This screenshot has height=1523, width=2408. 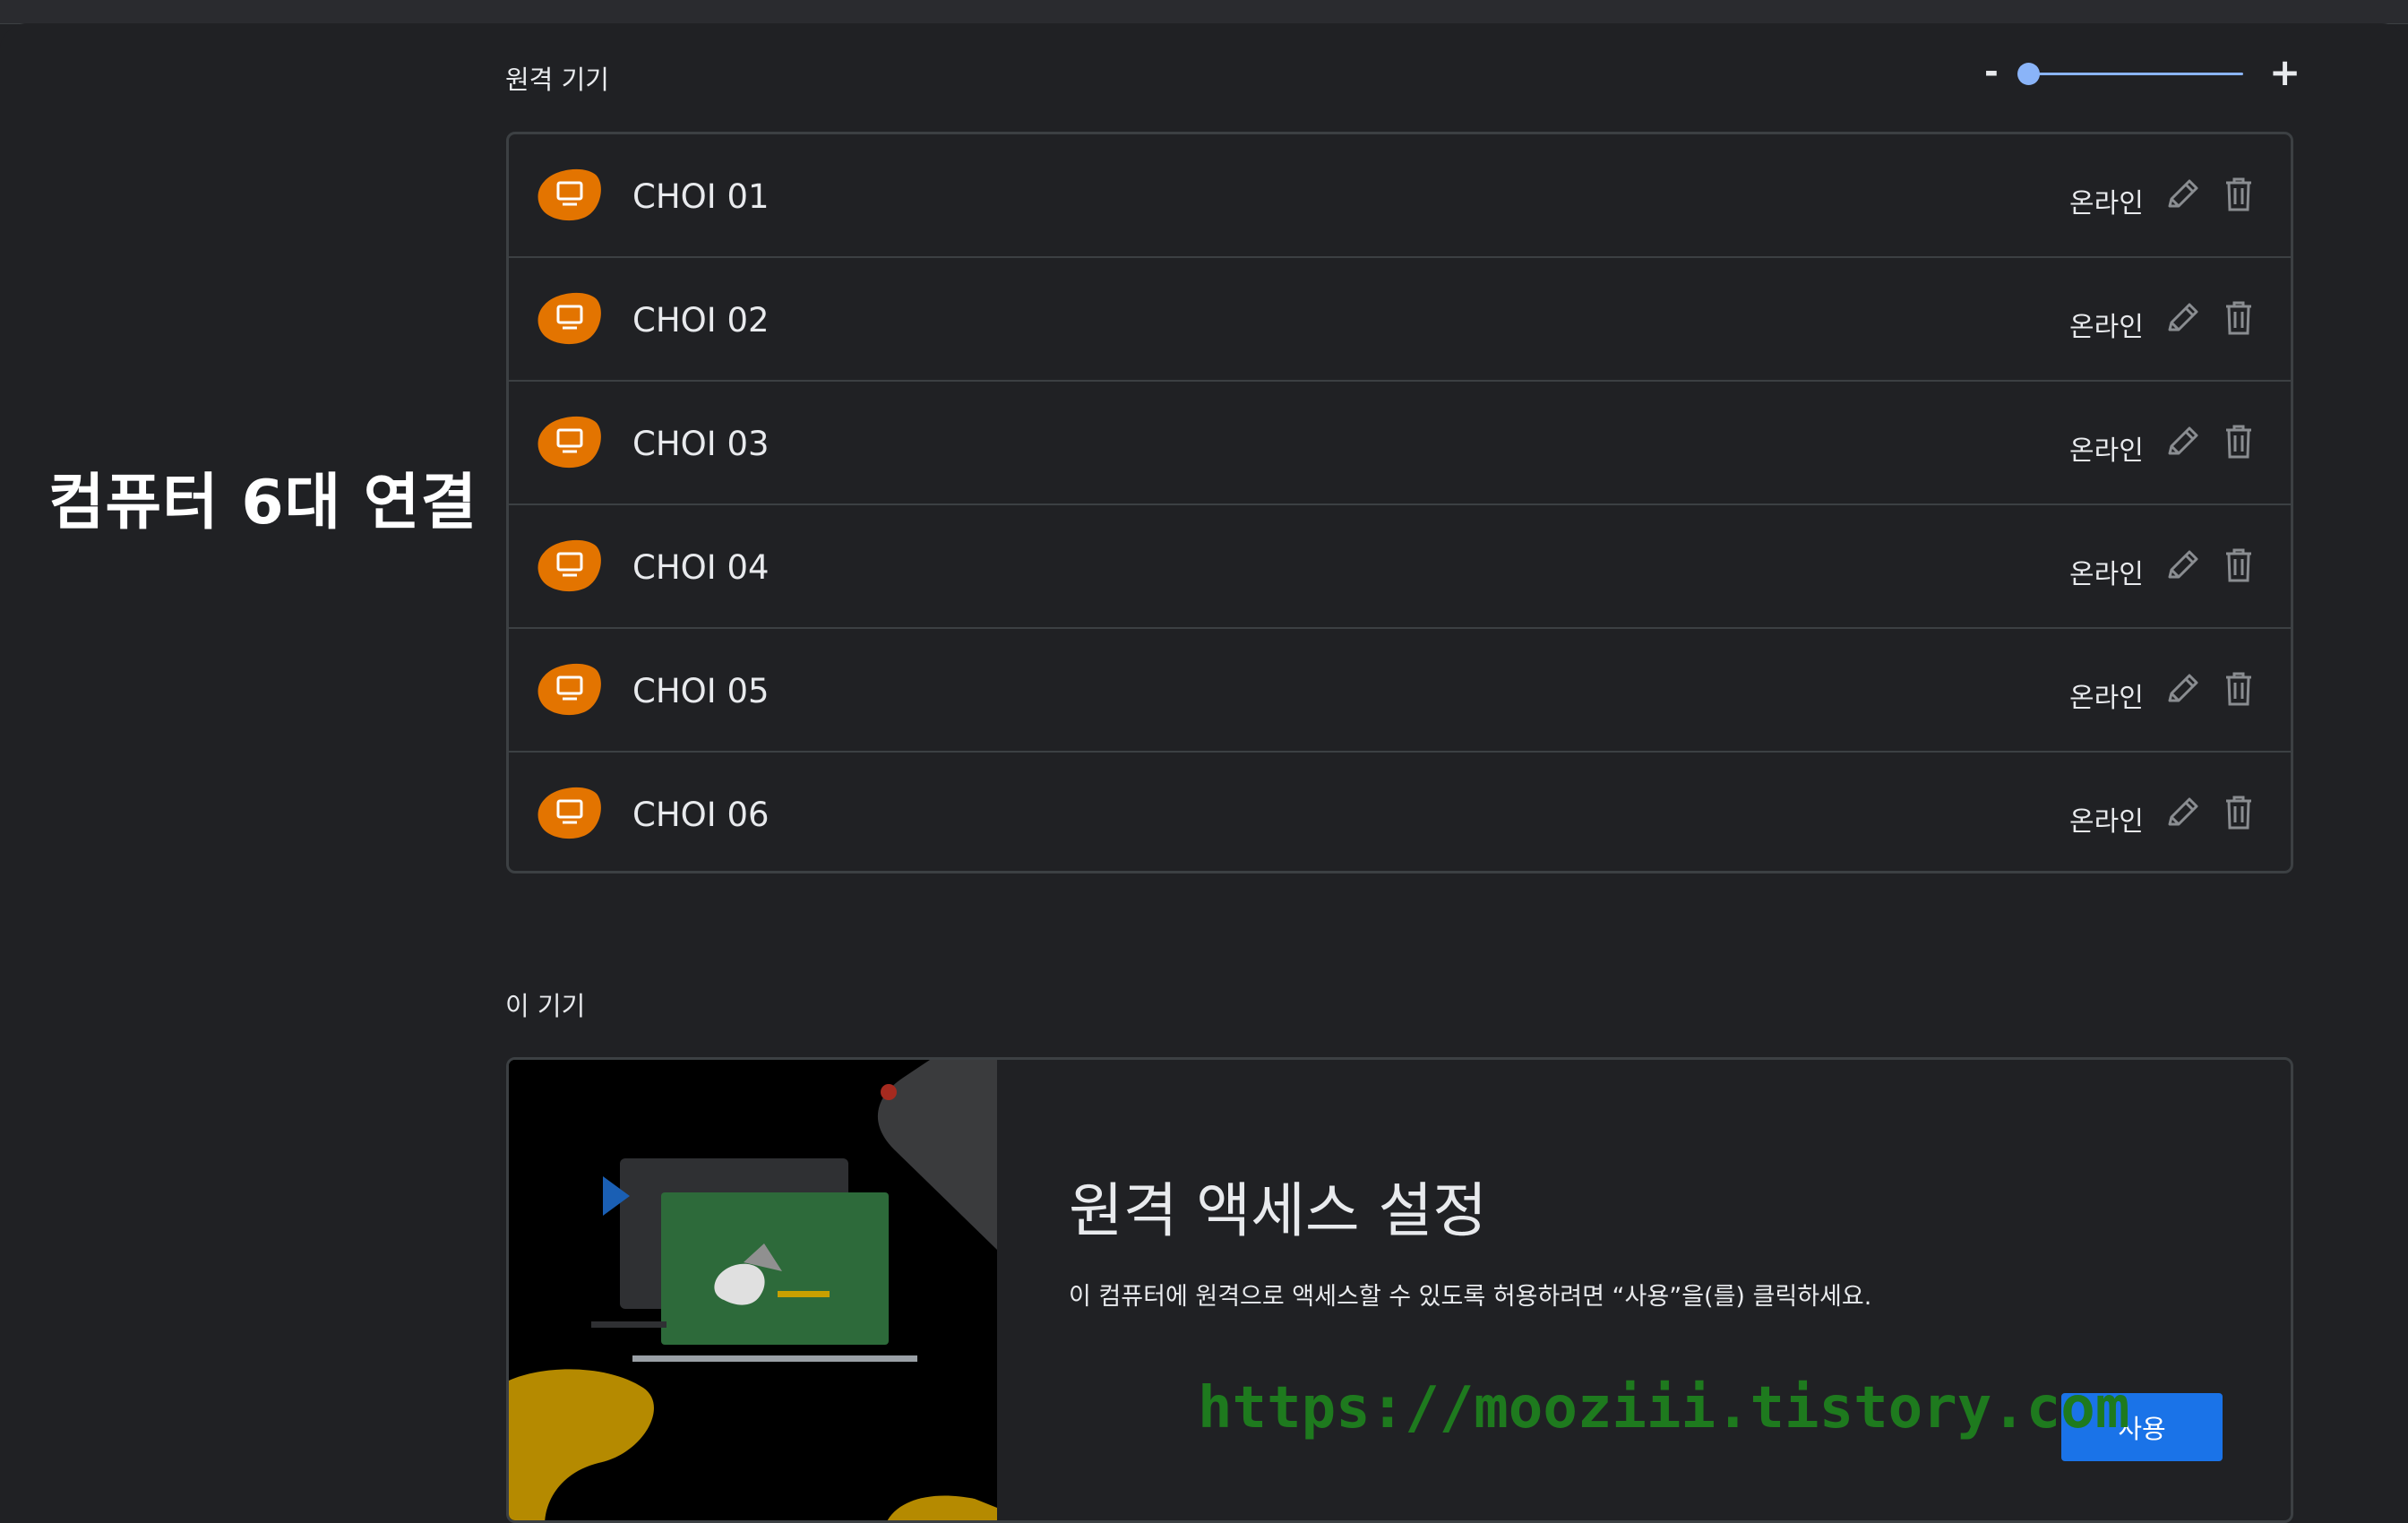 What do you see at coordinates (1400, 196) in the screenshot?
I see `device-row: CHOI 01 온라인` at bounding box center [1400, 196].